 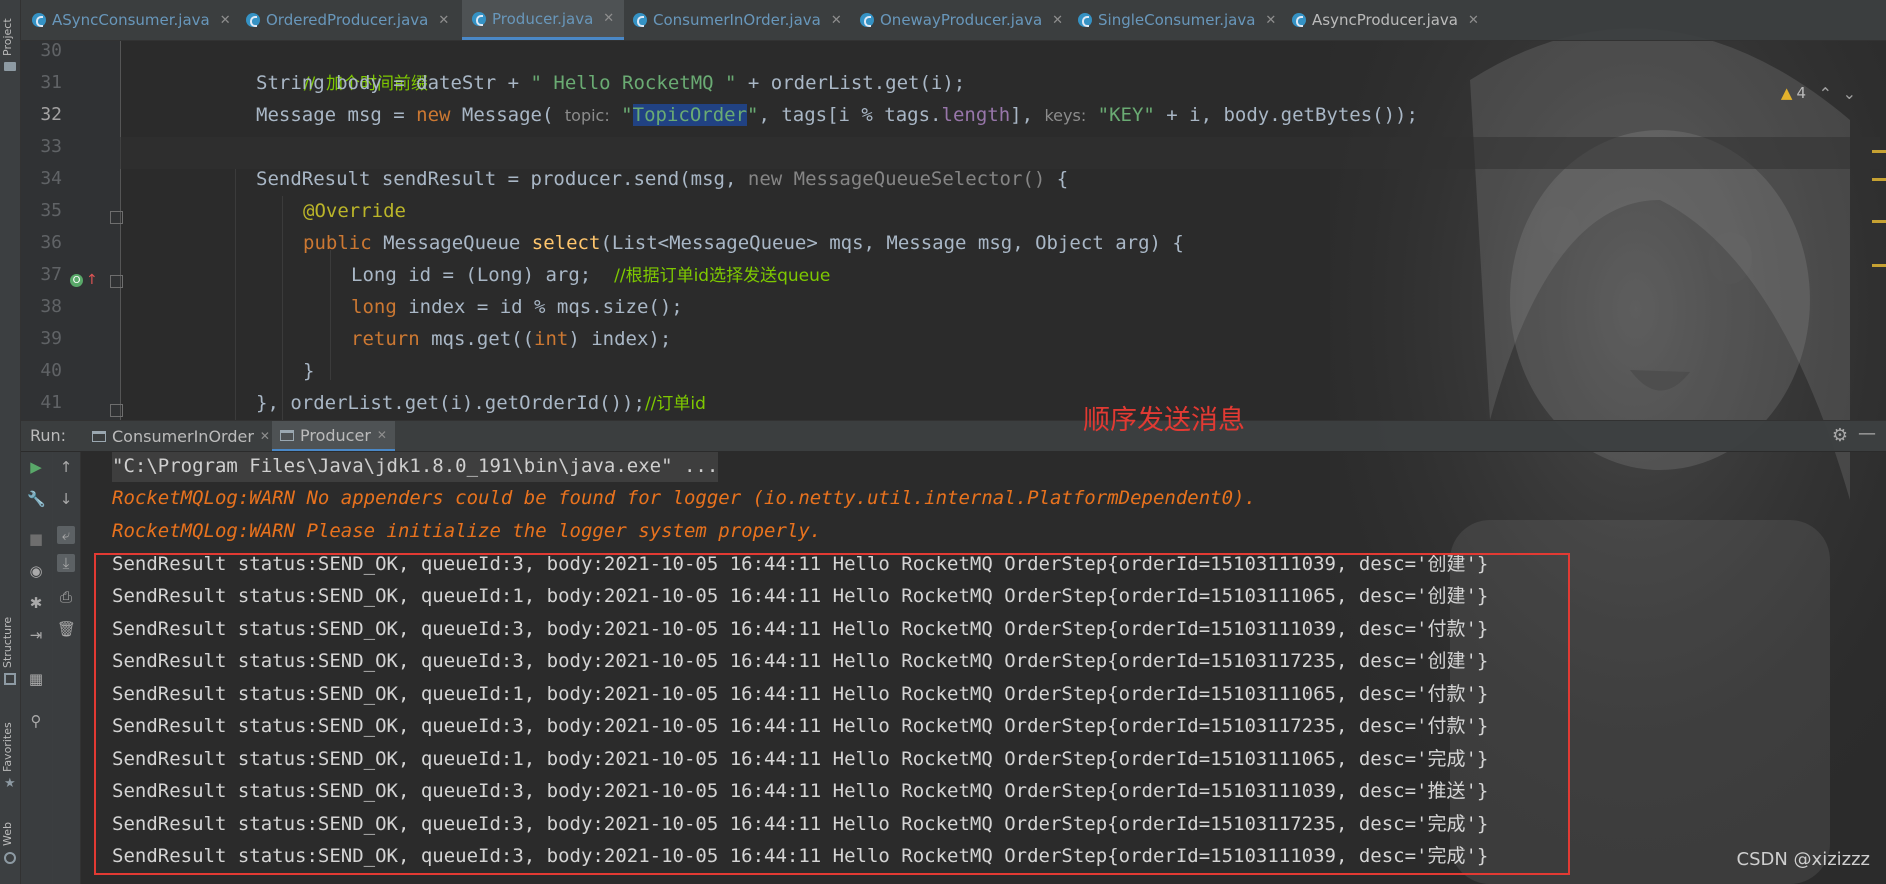 I want to click on trash-icon: 🗑, so click(x=66, y=629).